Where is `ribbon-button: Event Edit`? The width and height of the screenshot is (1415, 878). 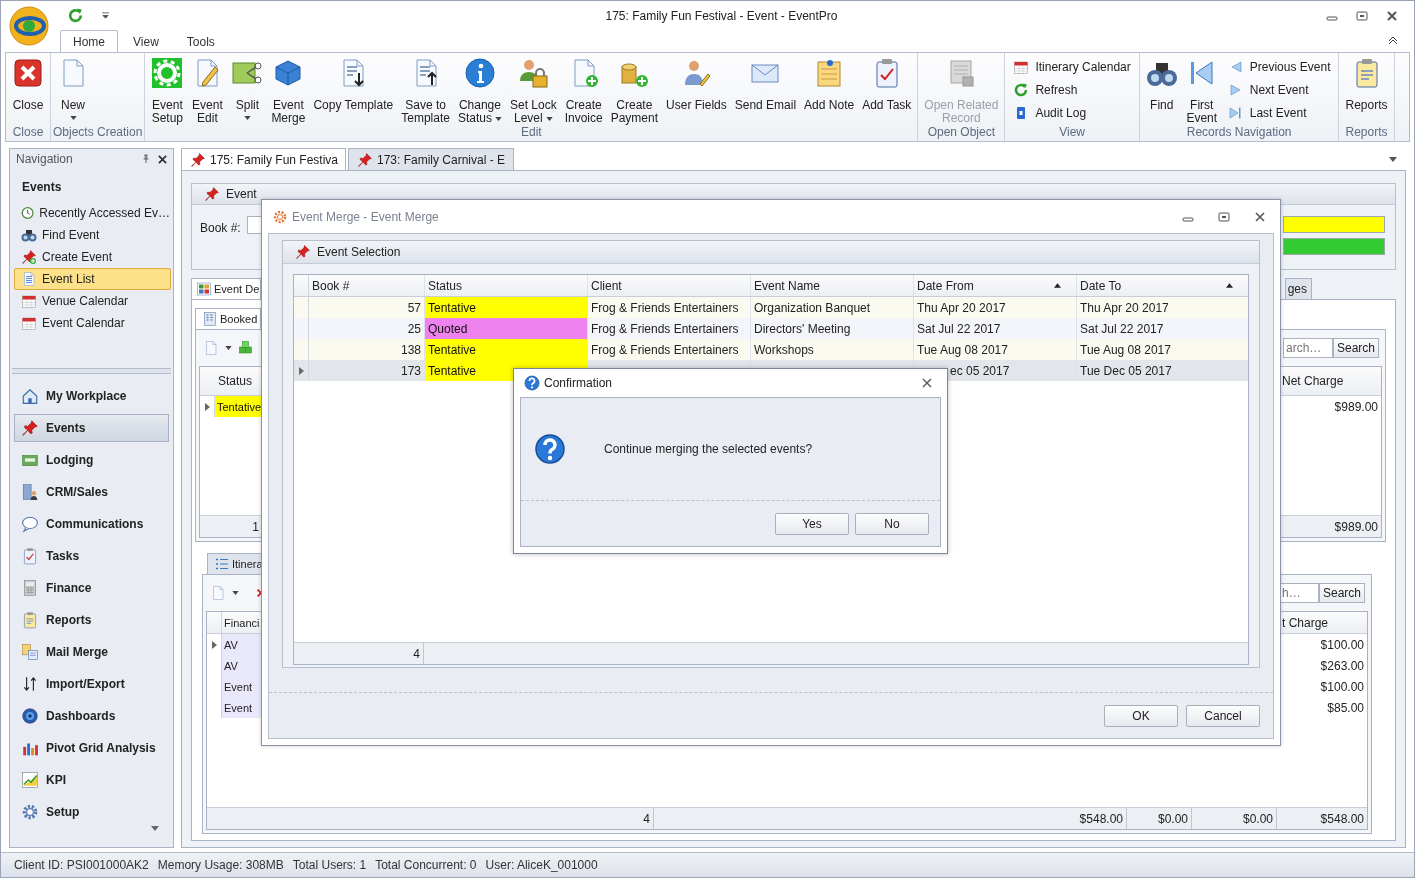
ribbon-button: Event Edit is located at coordinates (207, 91).